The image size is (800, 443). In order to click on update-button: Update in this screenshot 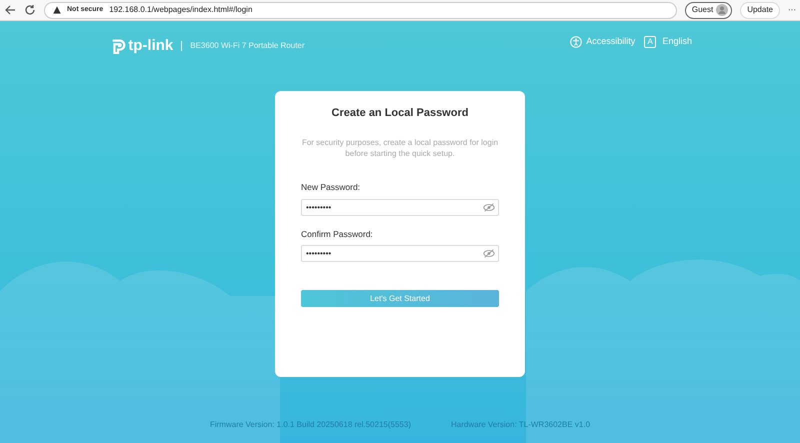, I will do `click(760, 10)`.